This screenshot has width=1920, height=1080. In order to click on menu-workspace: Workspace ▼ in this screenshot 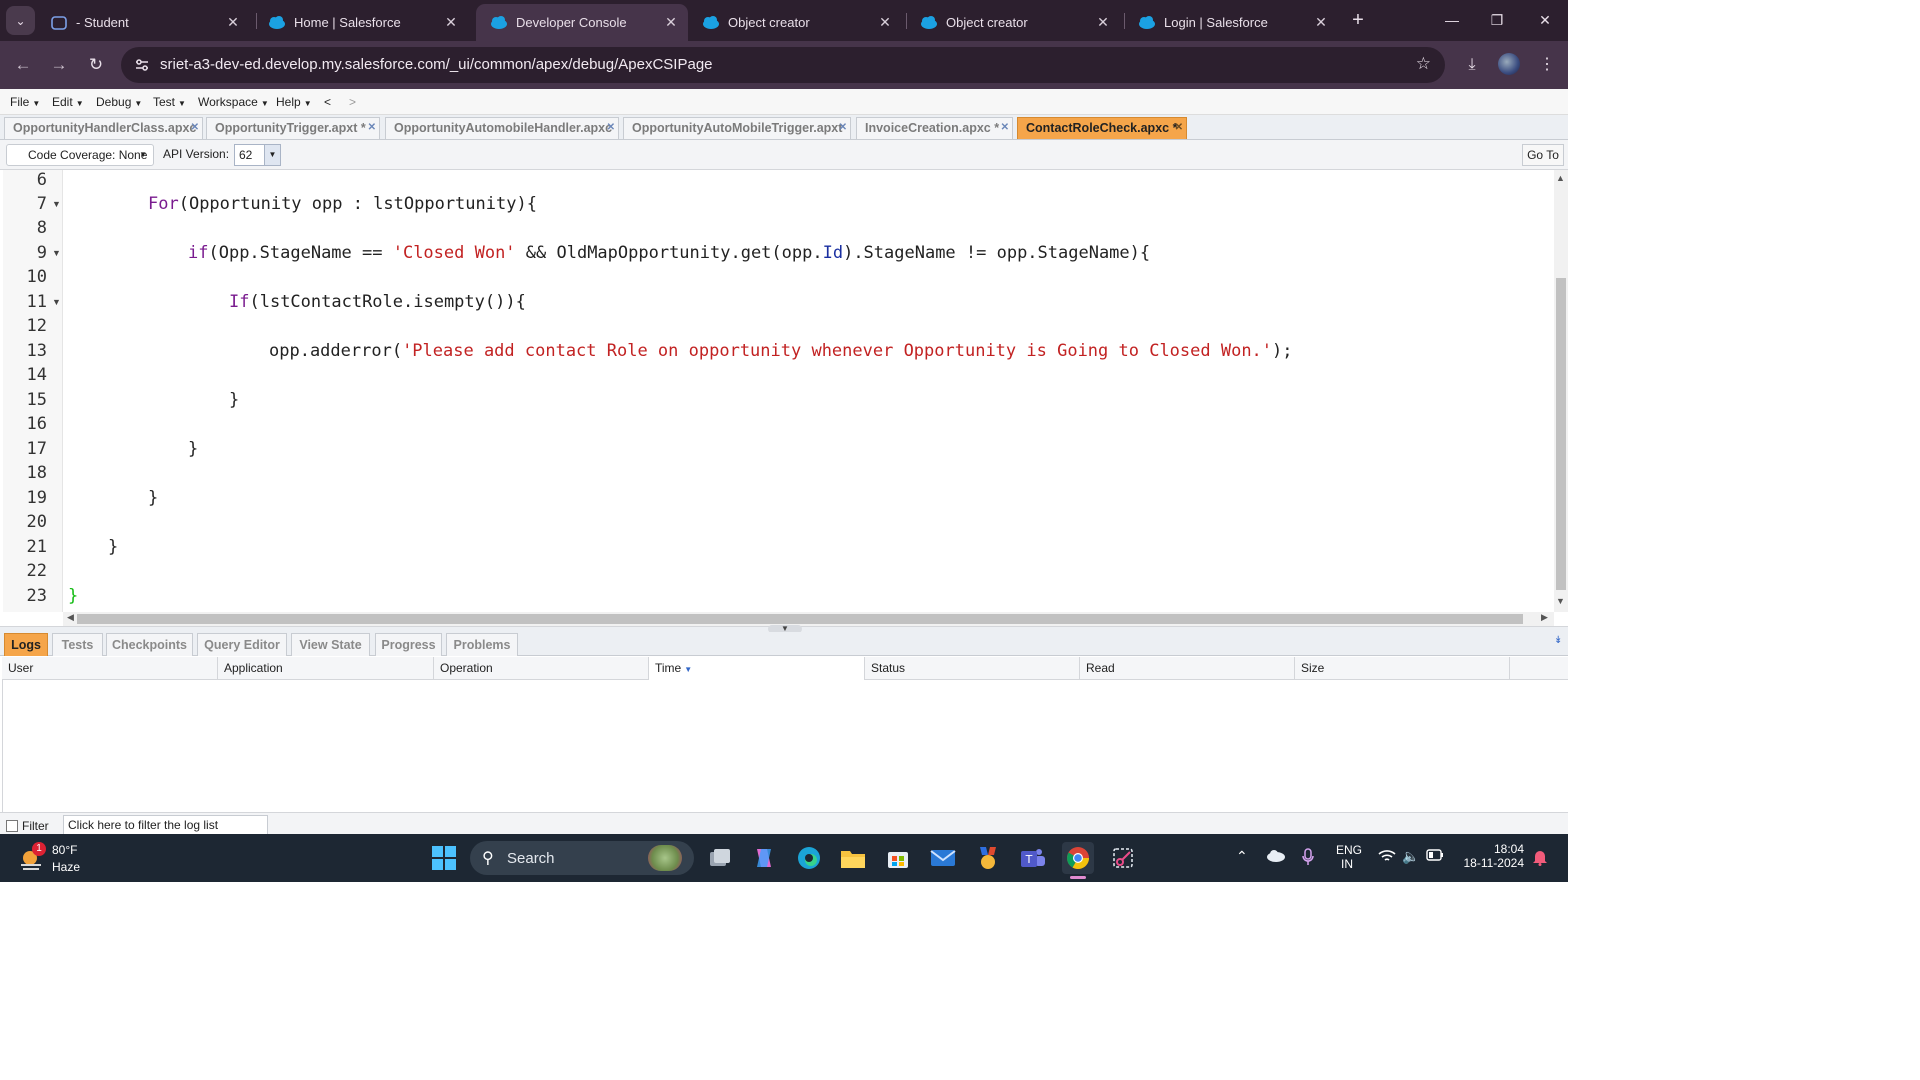, I will do `click(233, 102)`.